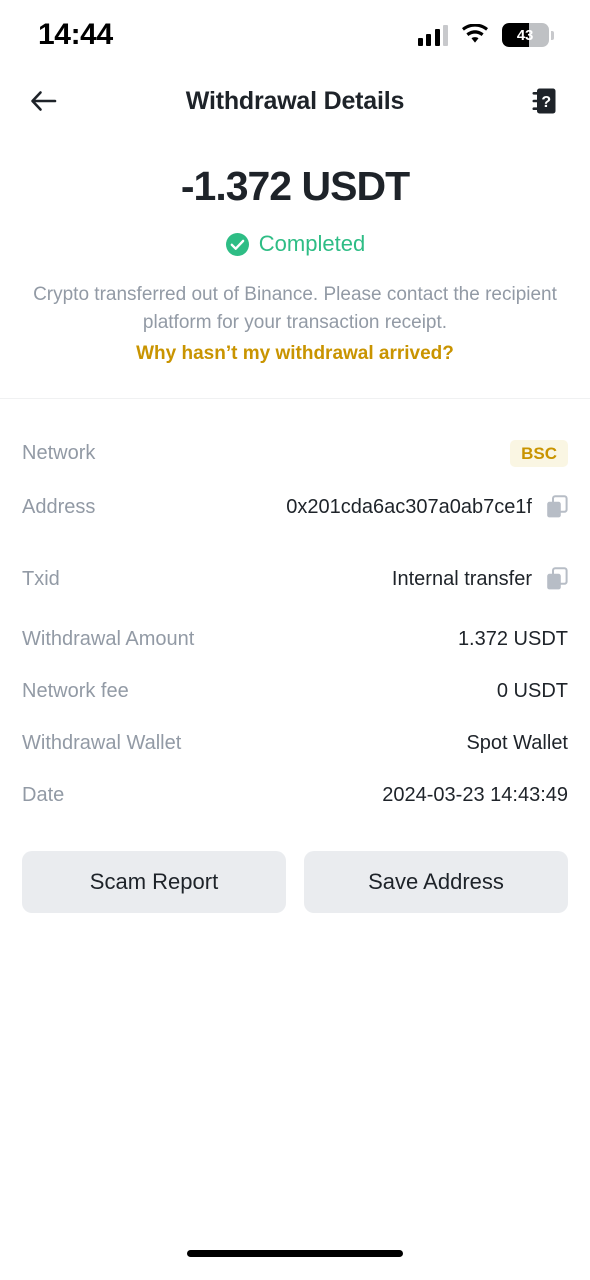 The image size is (590, 1280). Describe the element at coordinates (75, 34) in the screenshot. I see `status-bar-clock: 14:44` at that location.